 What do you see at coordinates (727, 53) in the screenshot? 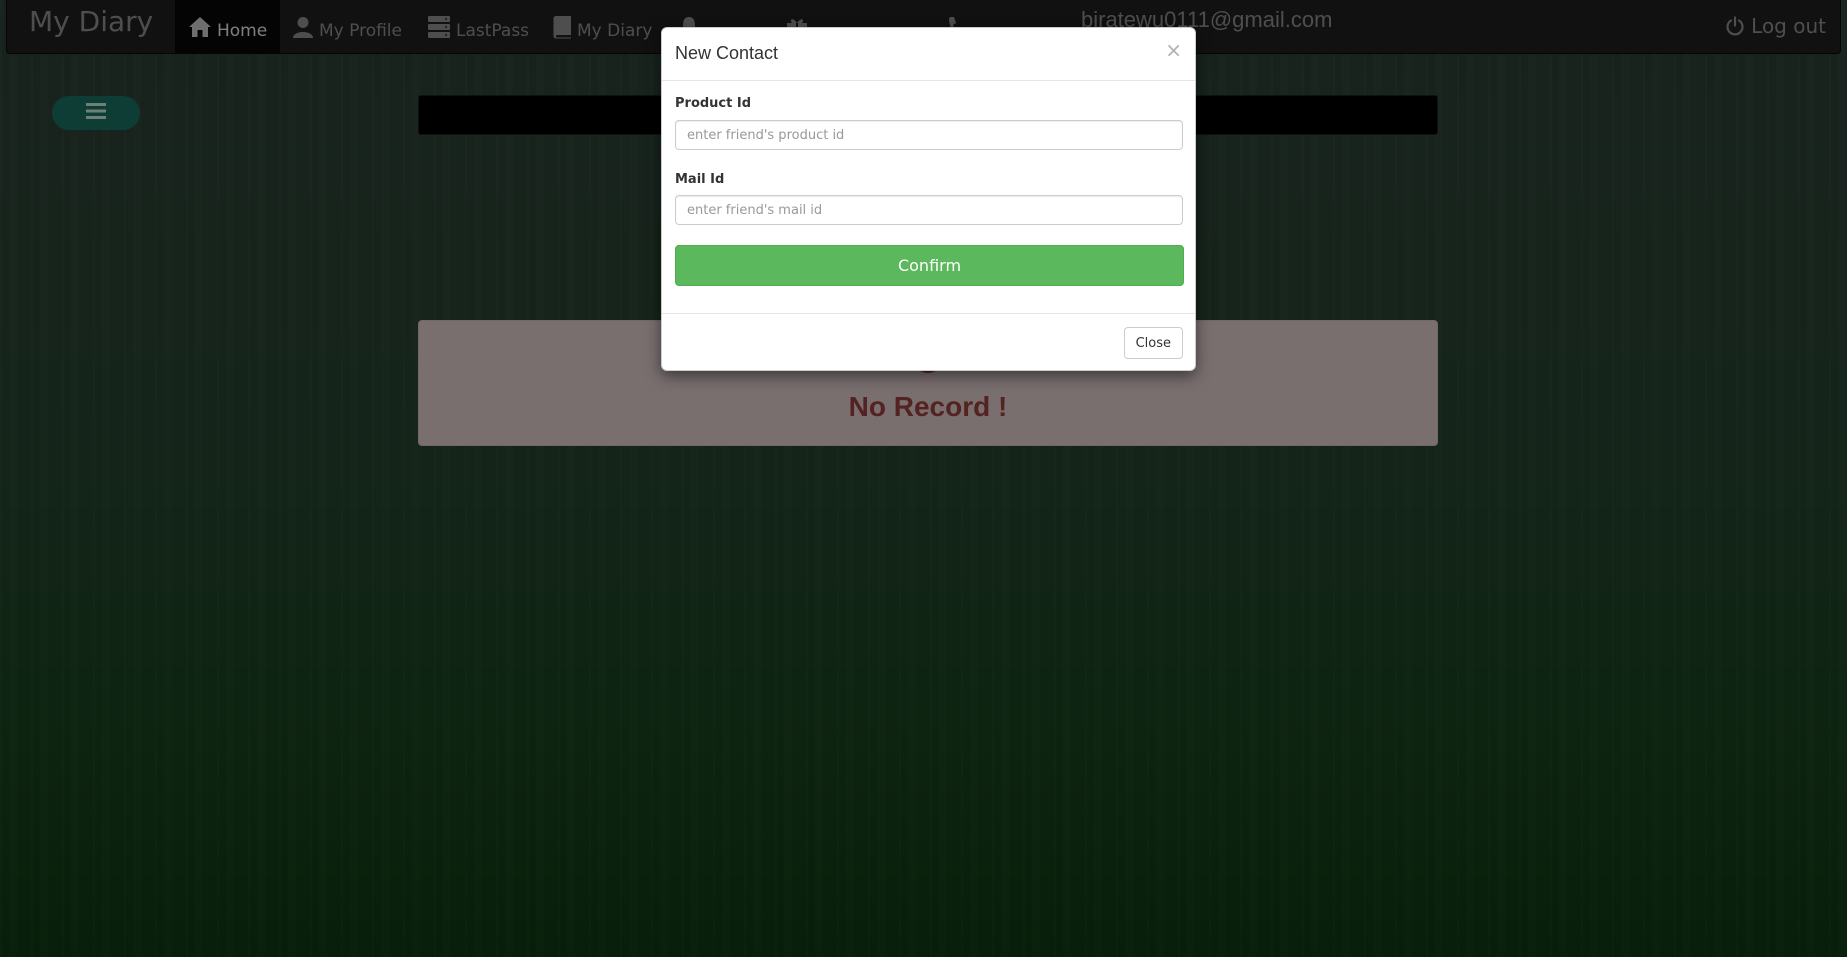
I see `modal-title: New Contact` at bounding box center [727, 53].